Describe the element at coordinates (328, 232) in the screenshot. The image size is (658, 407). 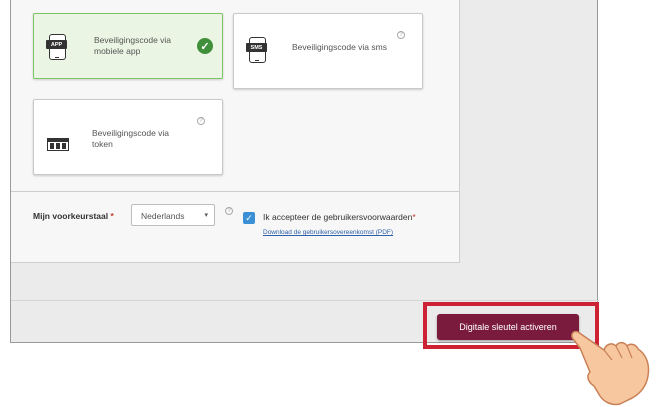
I see `download-agreement-link: Download de gebruikersovereenkomst (PDF)` at that location.